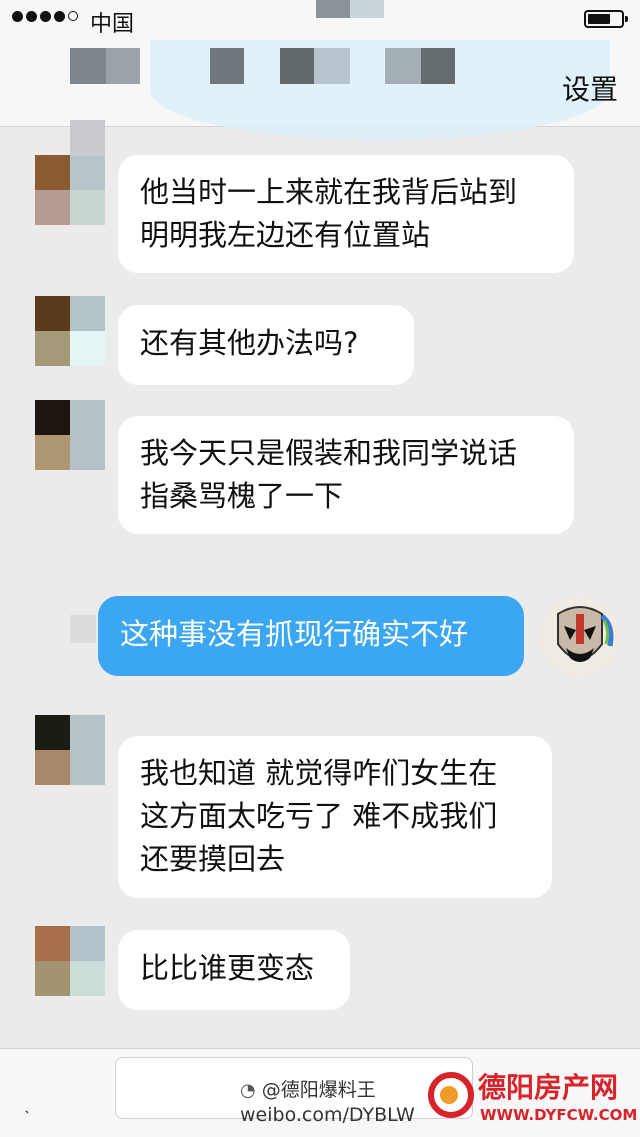 This screenshot has width=640, height=1137. I want to click on read-indicator, so click(83, 629).